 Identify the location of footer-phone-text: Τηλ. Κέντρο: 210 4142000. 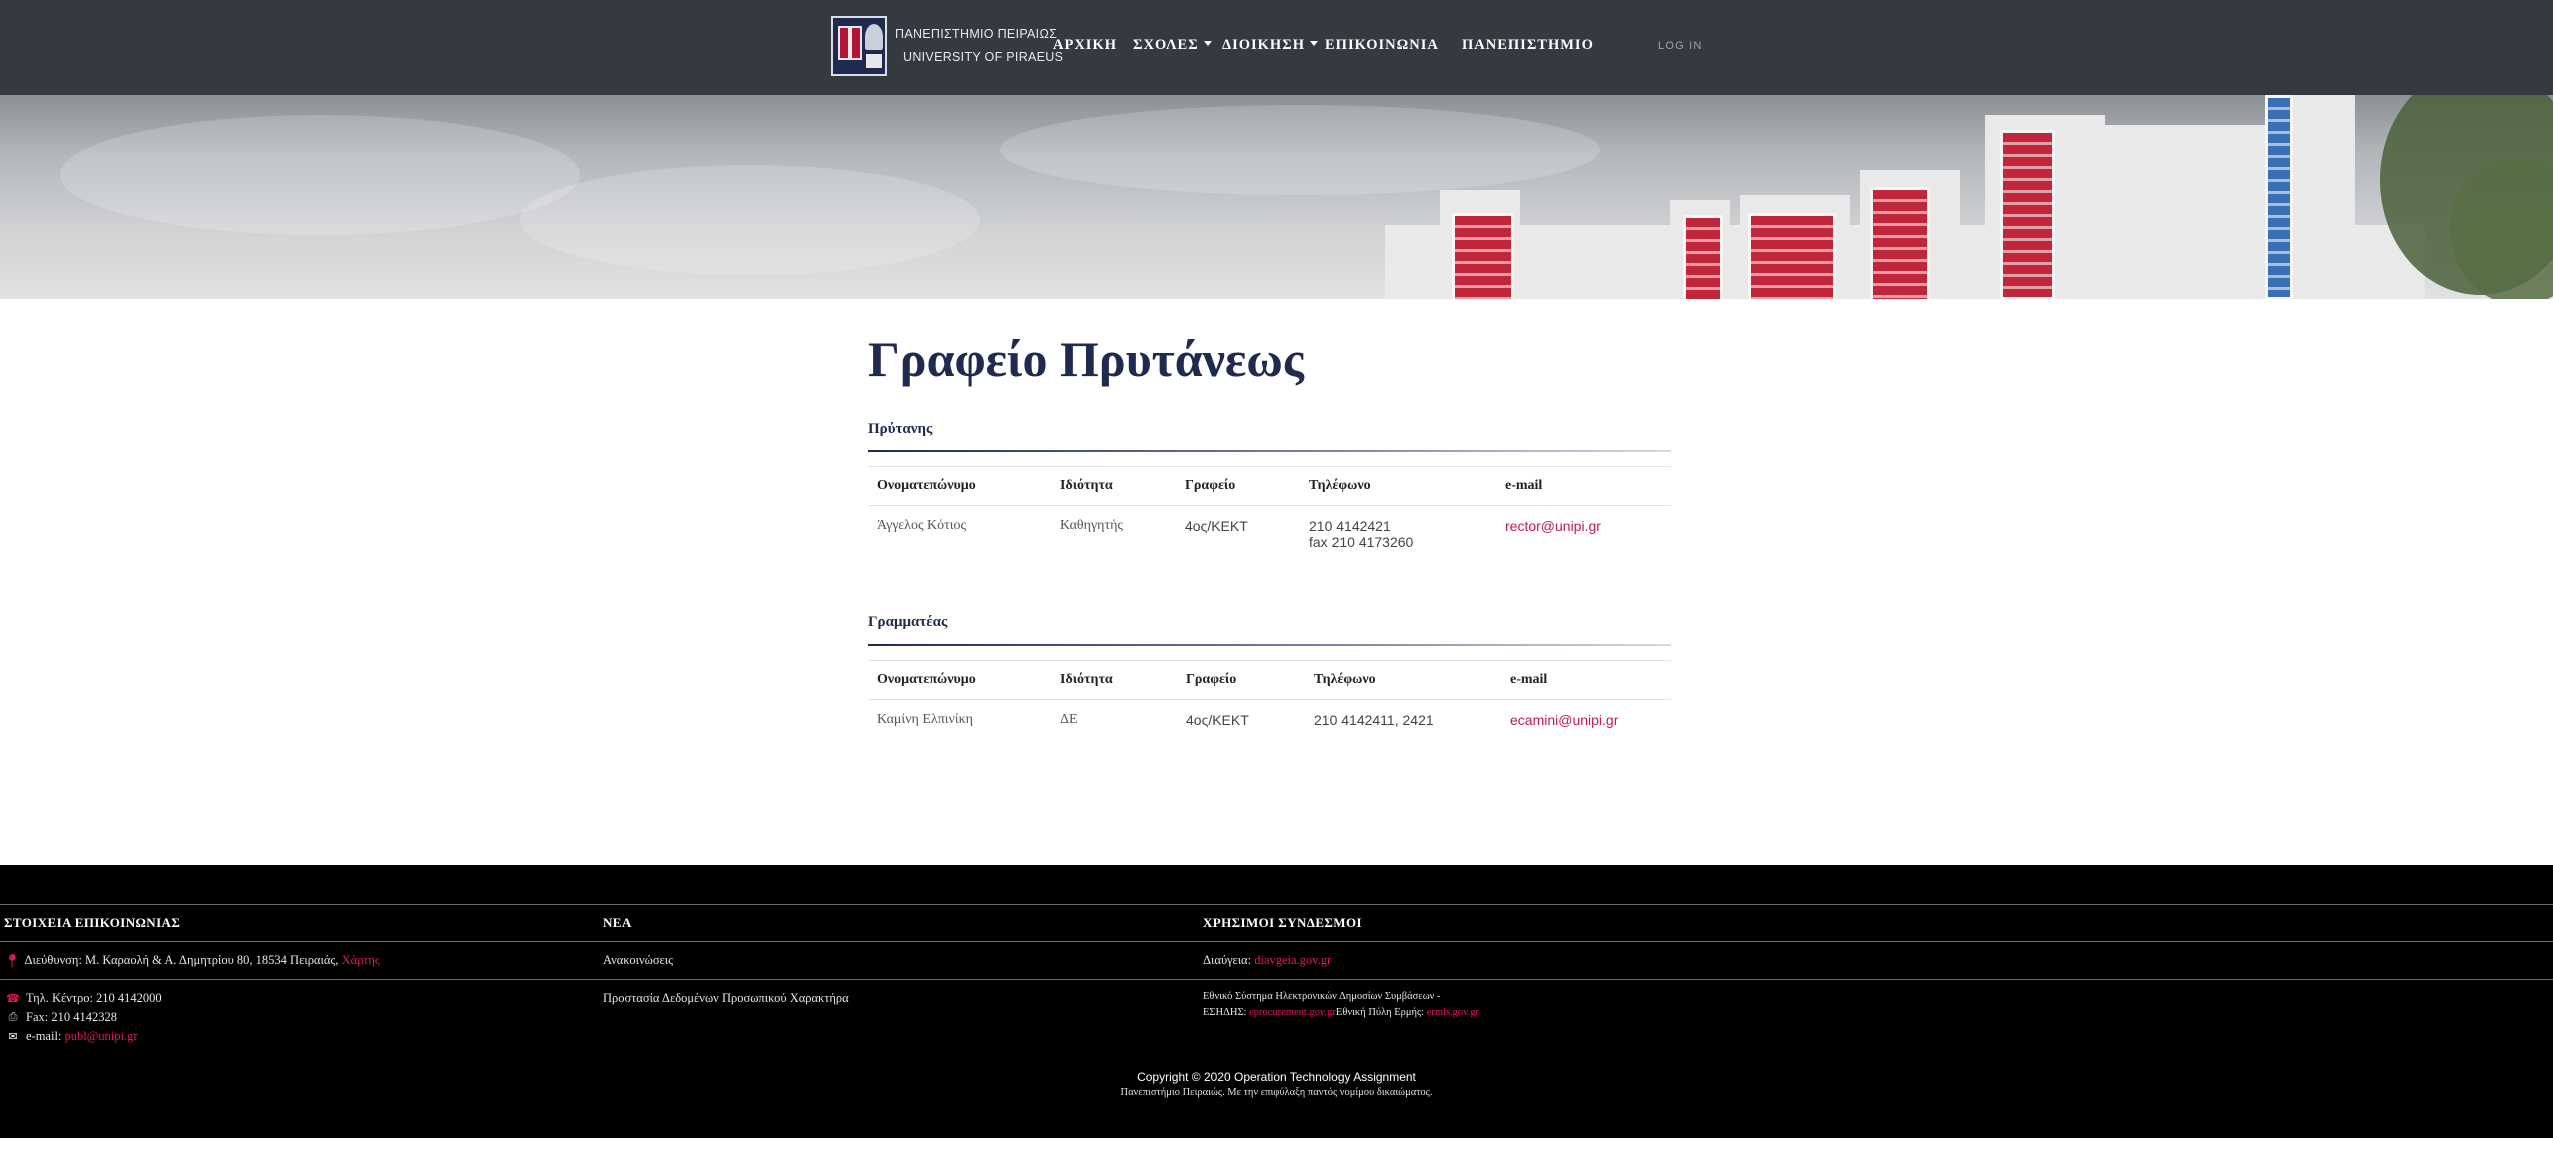
(94, 998).